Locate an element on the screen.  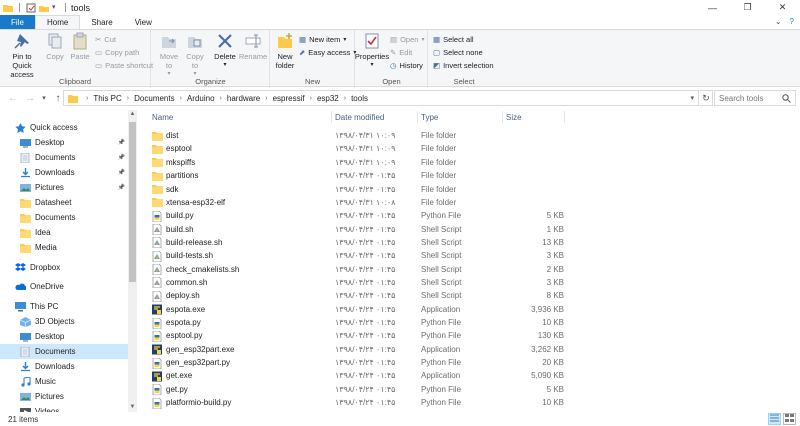
properties-button: Properties ▾ is located at coordinates (372, 51).